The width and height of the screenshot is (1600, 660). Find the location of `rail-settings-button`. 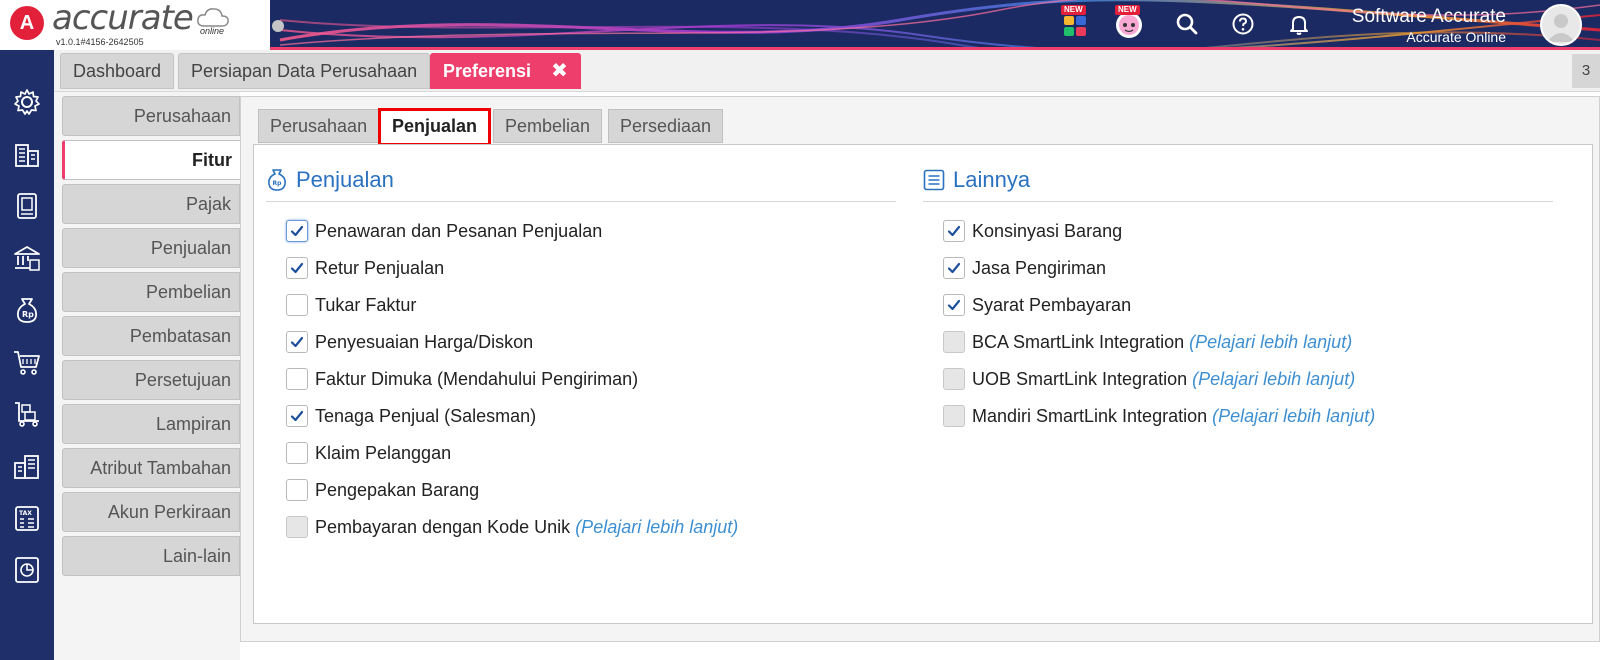

rail-settings-button is located at coordinates (27, 102).